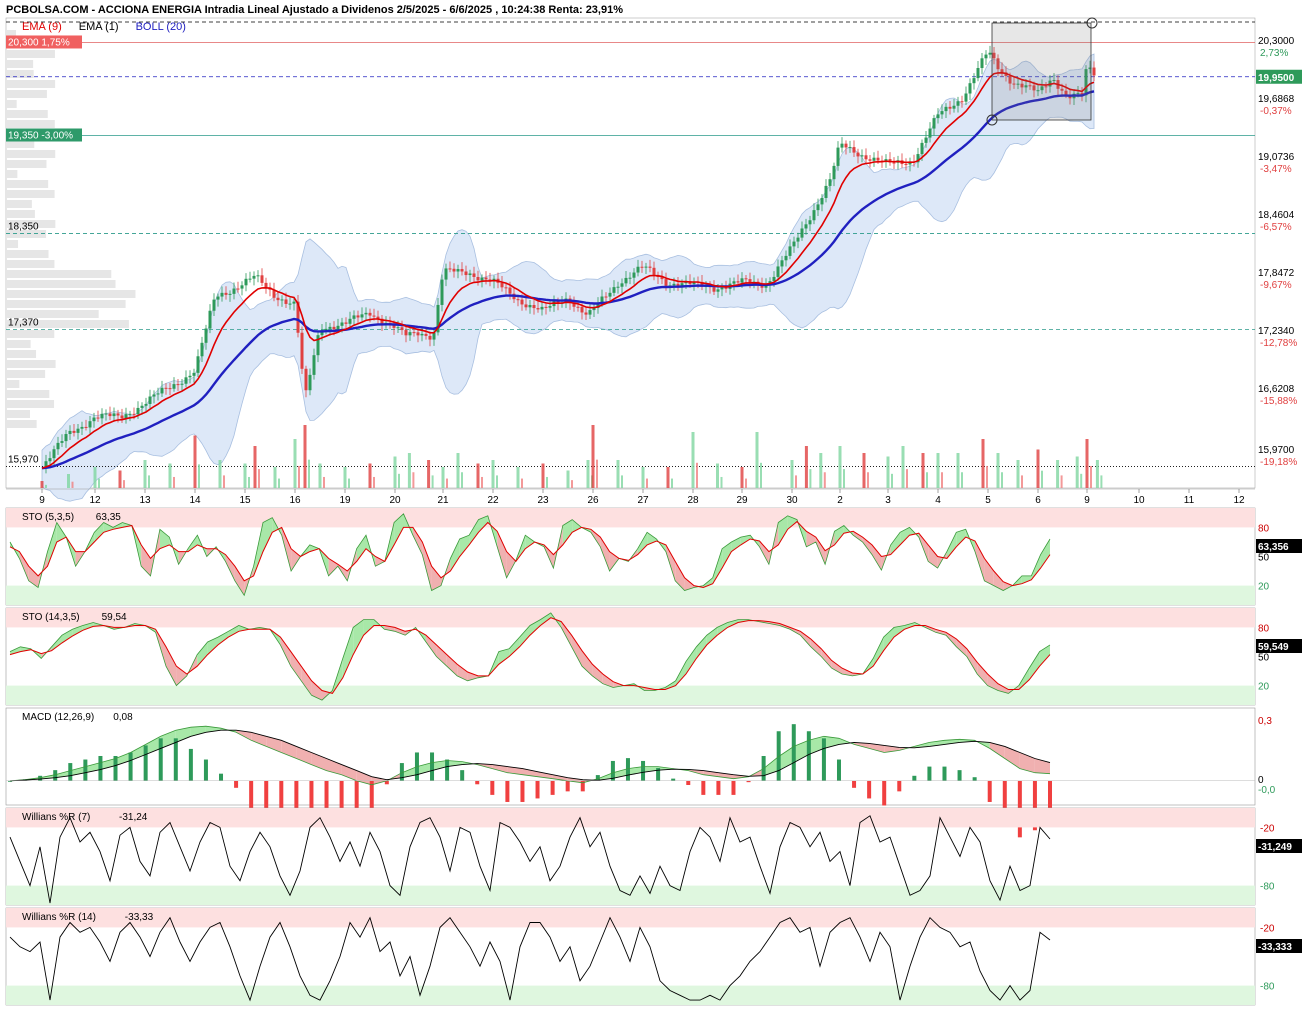 The width and height of the screenshot is (1310, 1012). I want to click on price-tick: 17,2340, so click(1276, 331).